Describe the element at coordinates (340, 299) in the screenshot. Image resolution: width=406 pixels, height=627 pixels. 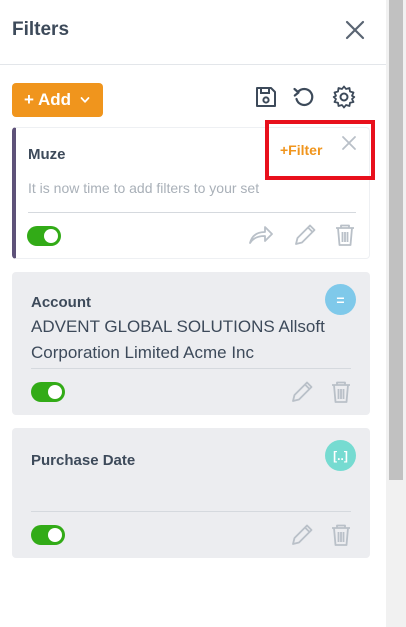
I see `equals-icon: =` at that location.